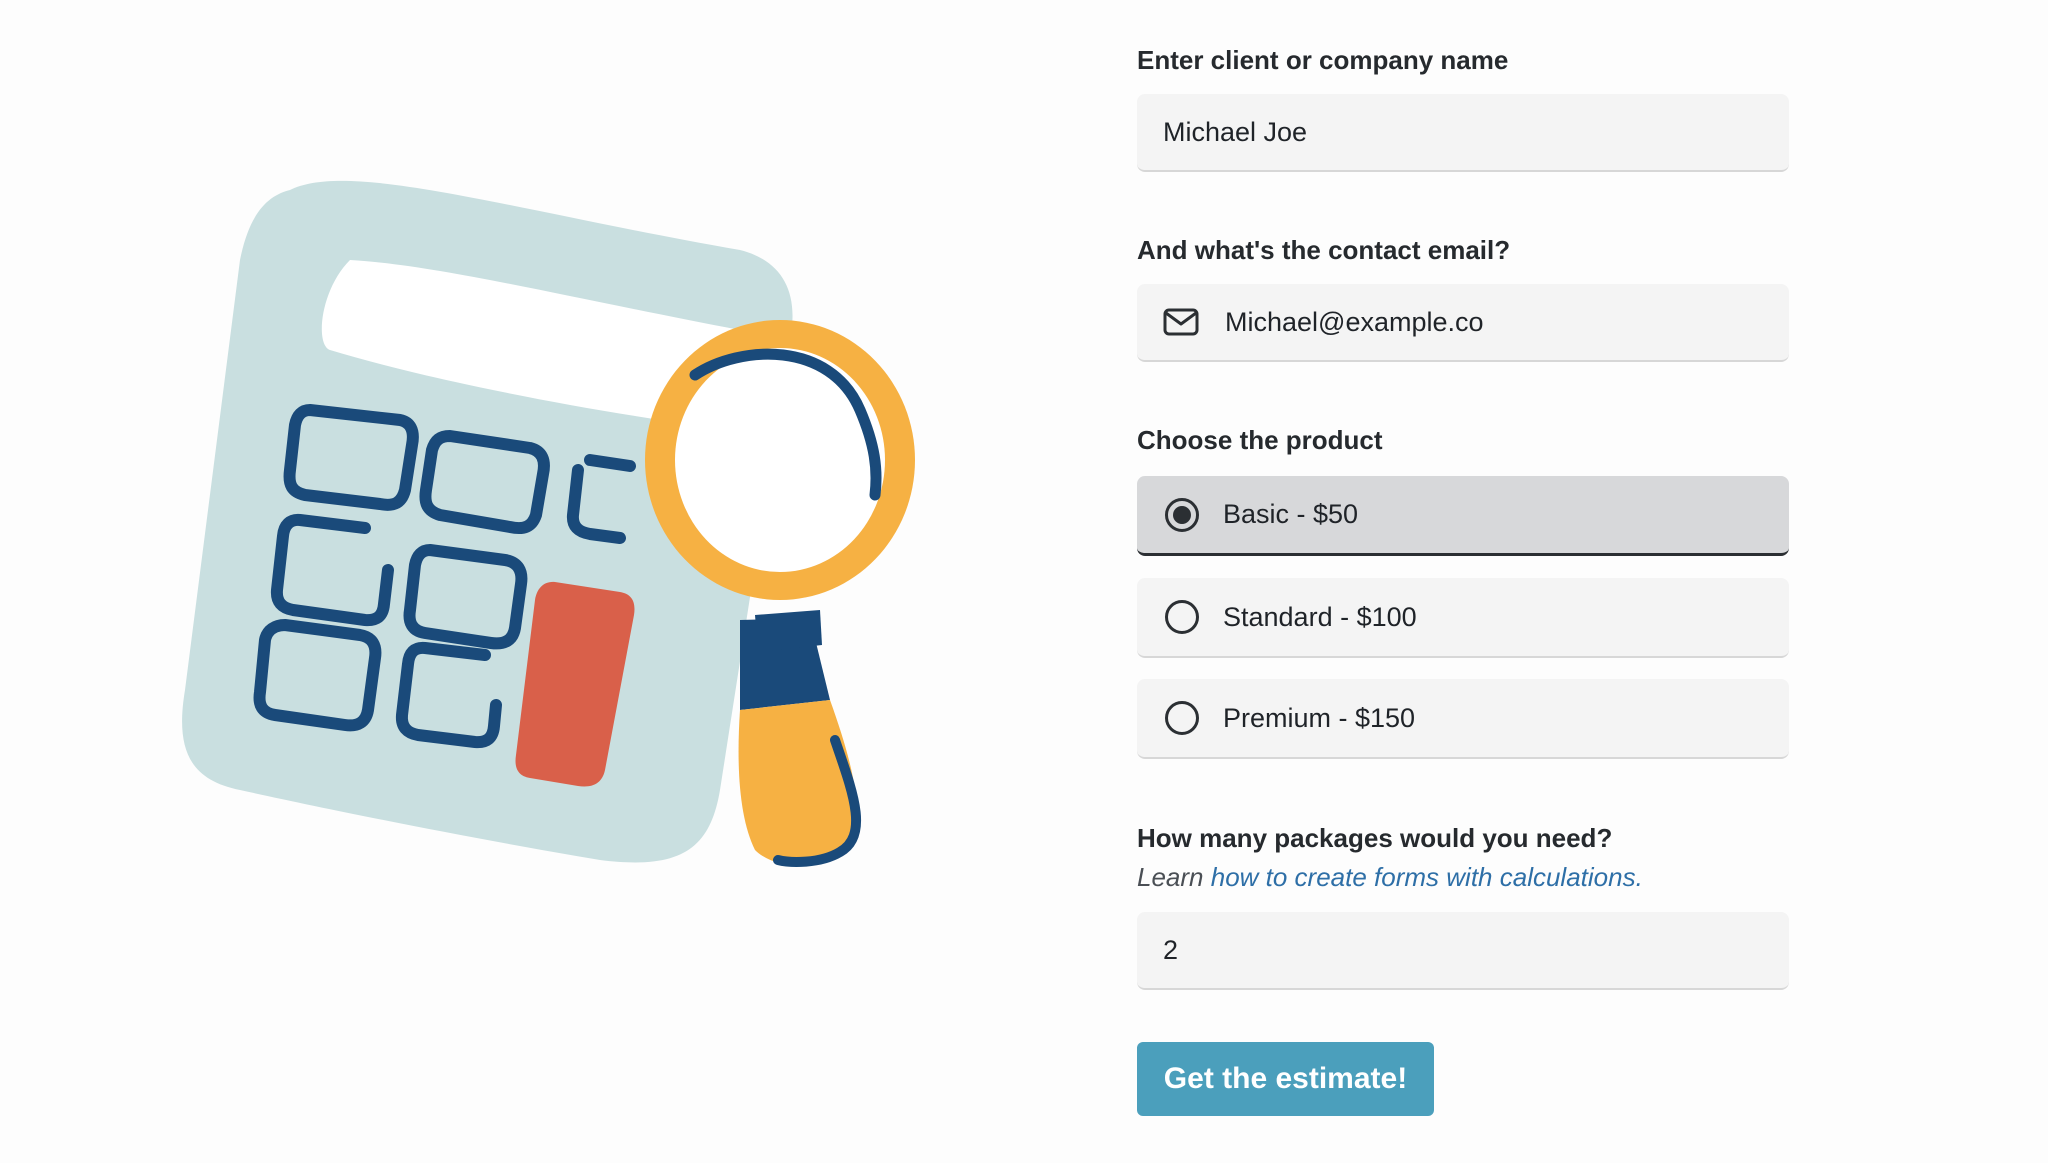 The image size is (2048, 1163). Describe the element at coordinates (1174, 877) in the screenshot. I see `helper-prefix: Learn` at that location.